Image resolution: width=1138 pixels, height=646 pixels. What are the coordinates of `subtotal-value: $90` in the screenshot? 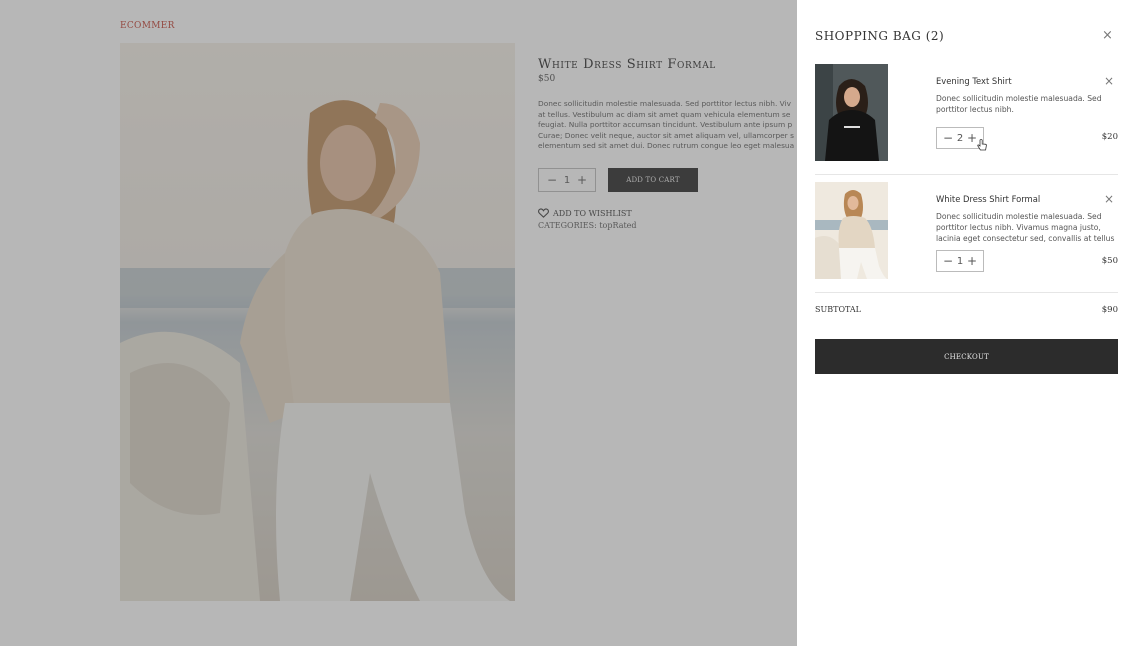 It's located at (1109, 310).